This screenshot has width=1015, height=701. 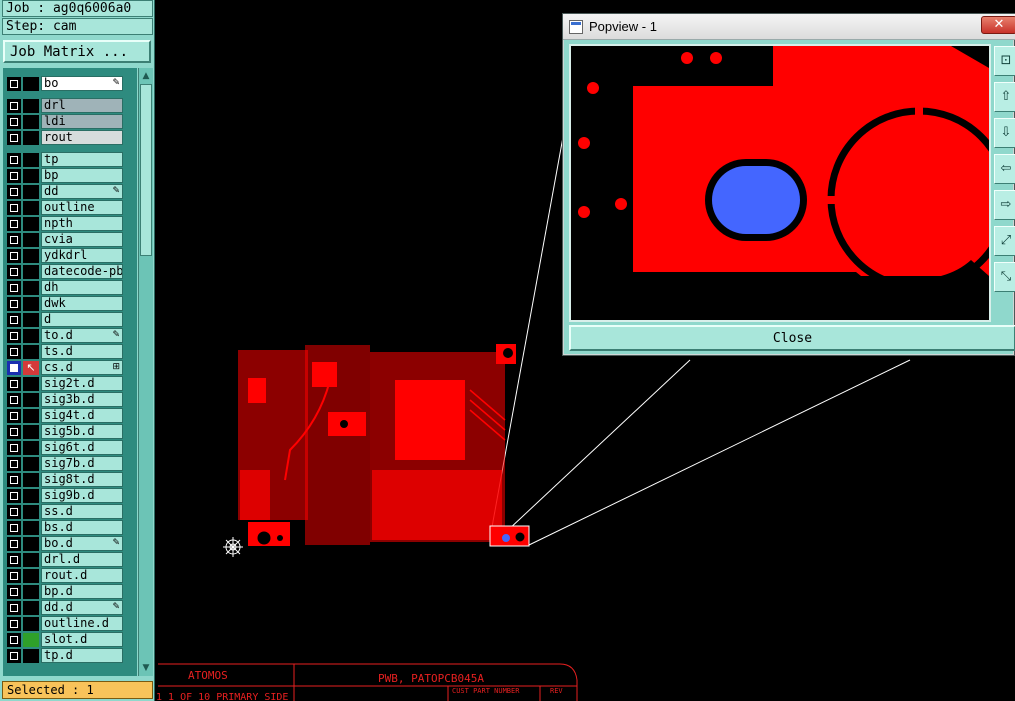 I want to click on layer-name: dd ✎, so click(x=82, y=191).